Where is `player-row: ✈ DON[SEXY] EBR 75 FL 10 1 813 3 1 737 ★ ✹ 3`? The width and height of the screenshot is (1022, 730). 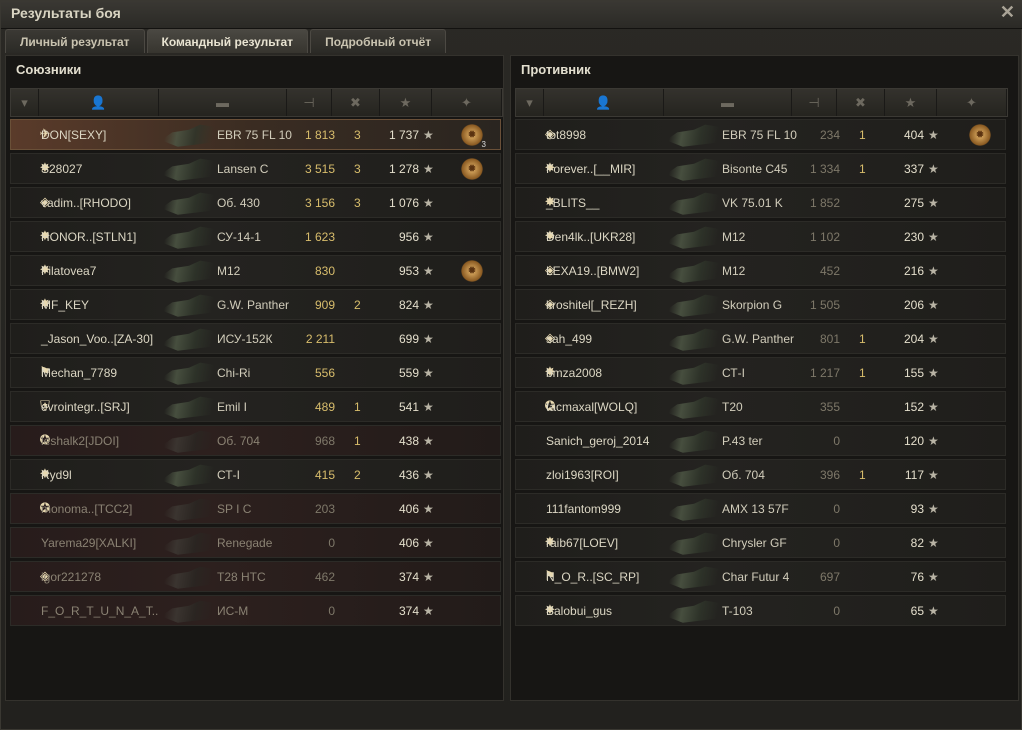
player-row: ✈ DON[SEXY] EBR 75 FL 10 1 813 3 1 737 ★ ✹ 3 is located at coordinates (255, 134).